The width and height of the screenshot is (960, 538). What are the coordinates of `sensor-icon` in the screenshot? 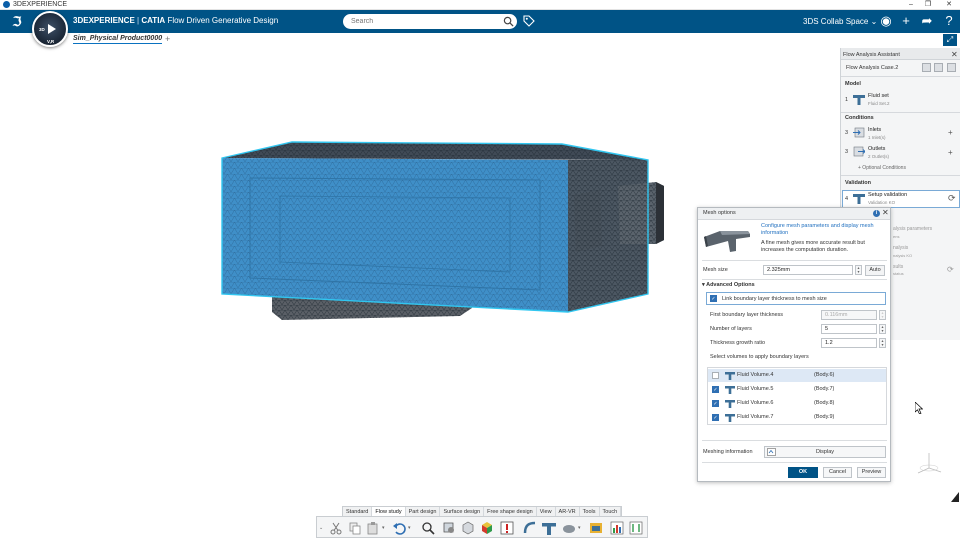 It's located at (636, 528).